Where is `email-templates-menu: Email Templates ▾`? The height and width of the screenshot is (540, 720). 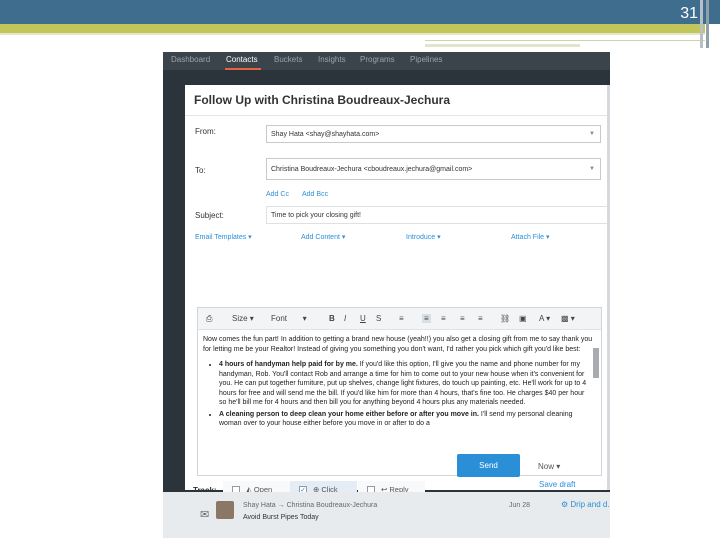 email-templates-menu: Email Templates ▾ is located at coordinates (223, 237).